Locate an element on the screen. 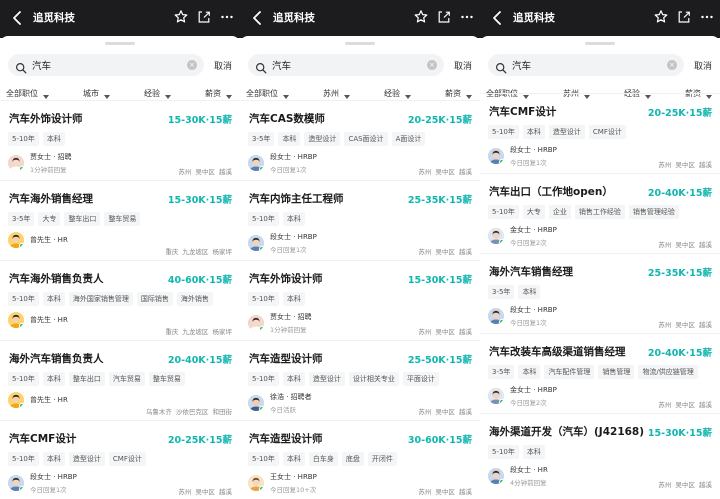 The height and width of the screenshot is (499, 720). recruiter-name: 段女士 · HRBP is located at coordinates (53, 477).